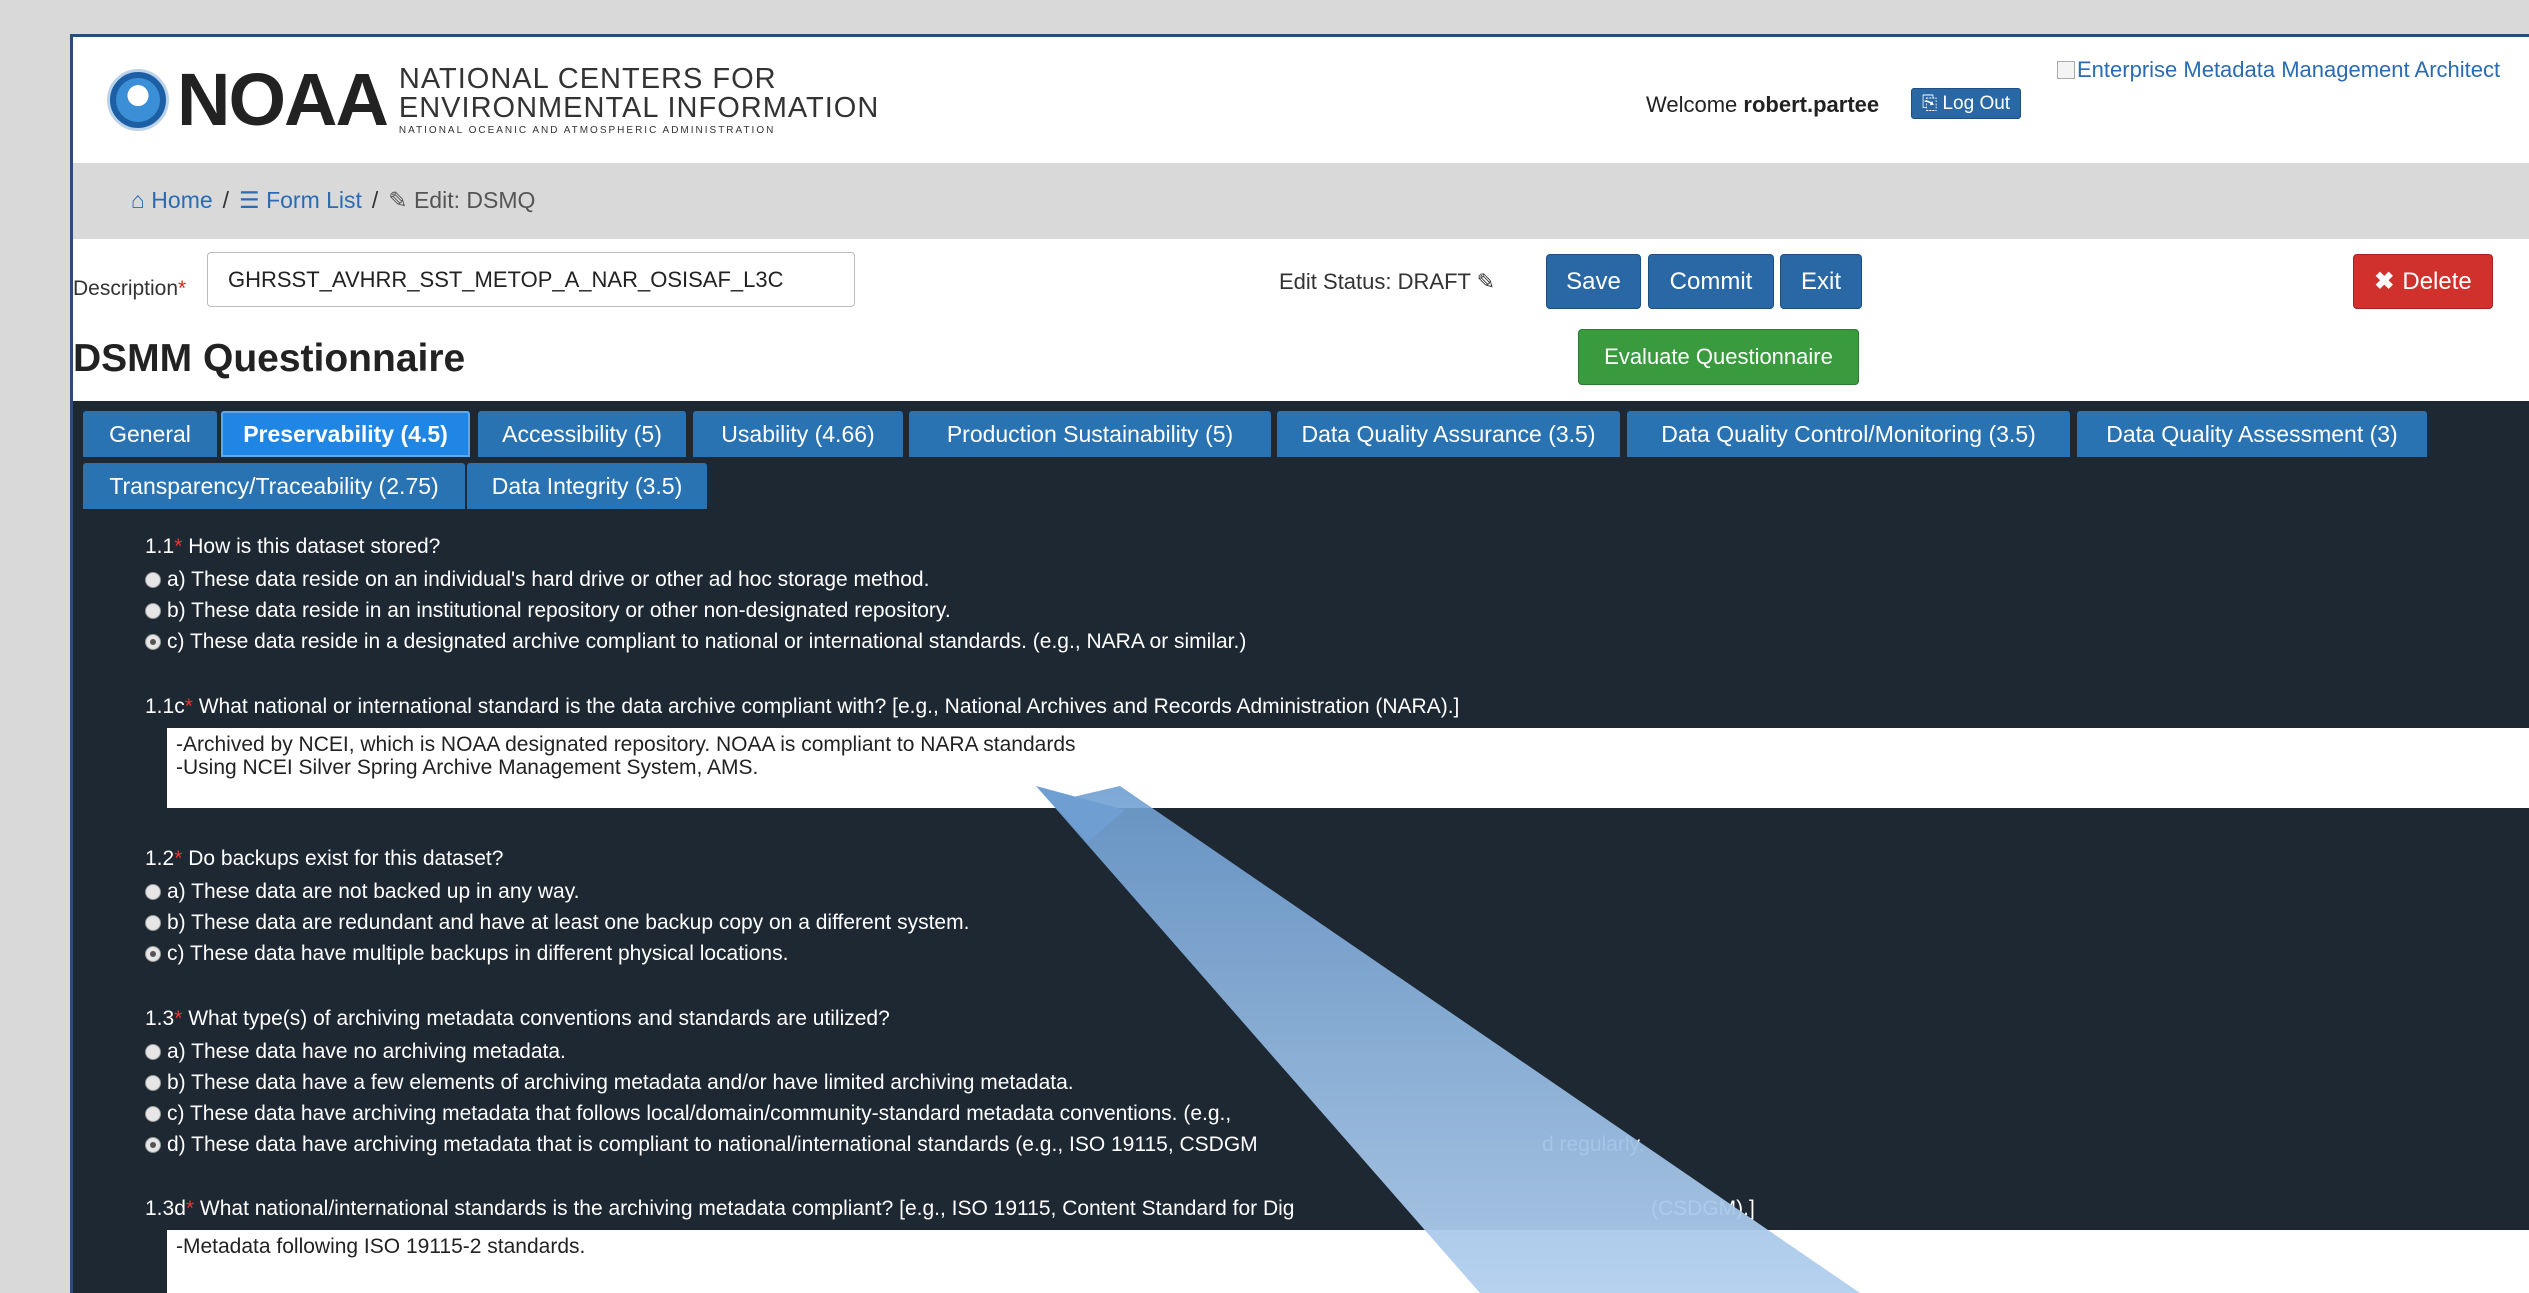 The image size is (2529, 1293). What do you see at coordinates (165, 706) in the screenshot?
I see `question-number: 1.1c` at bounding box center [165, 706].